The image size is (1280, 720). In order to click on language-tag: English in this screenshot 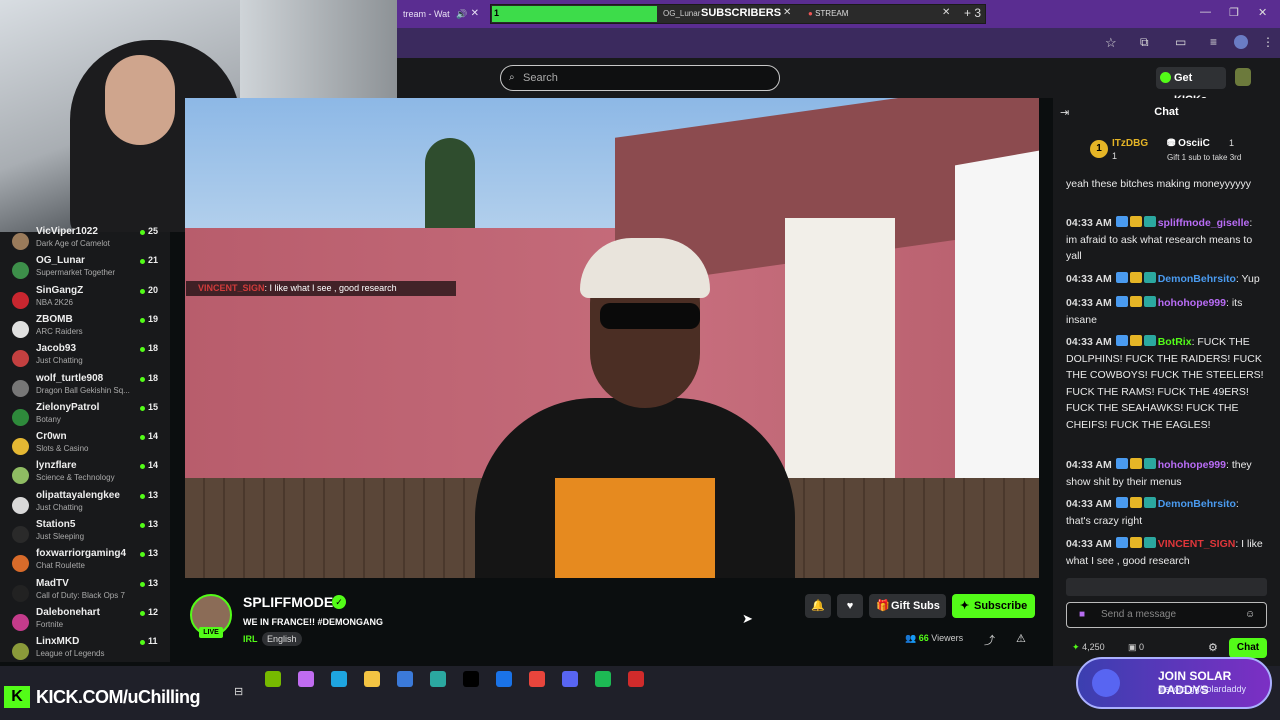, I will do `click(282, 639)`.